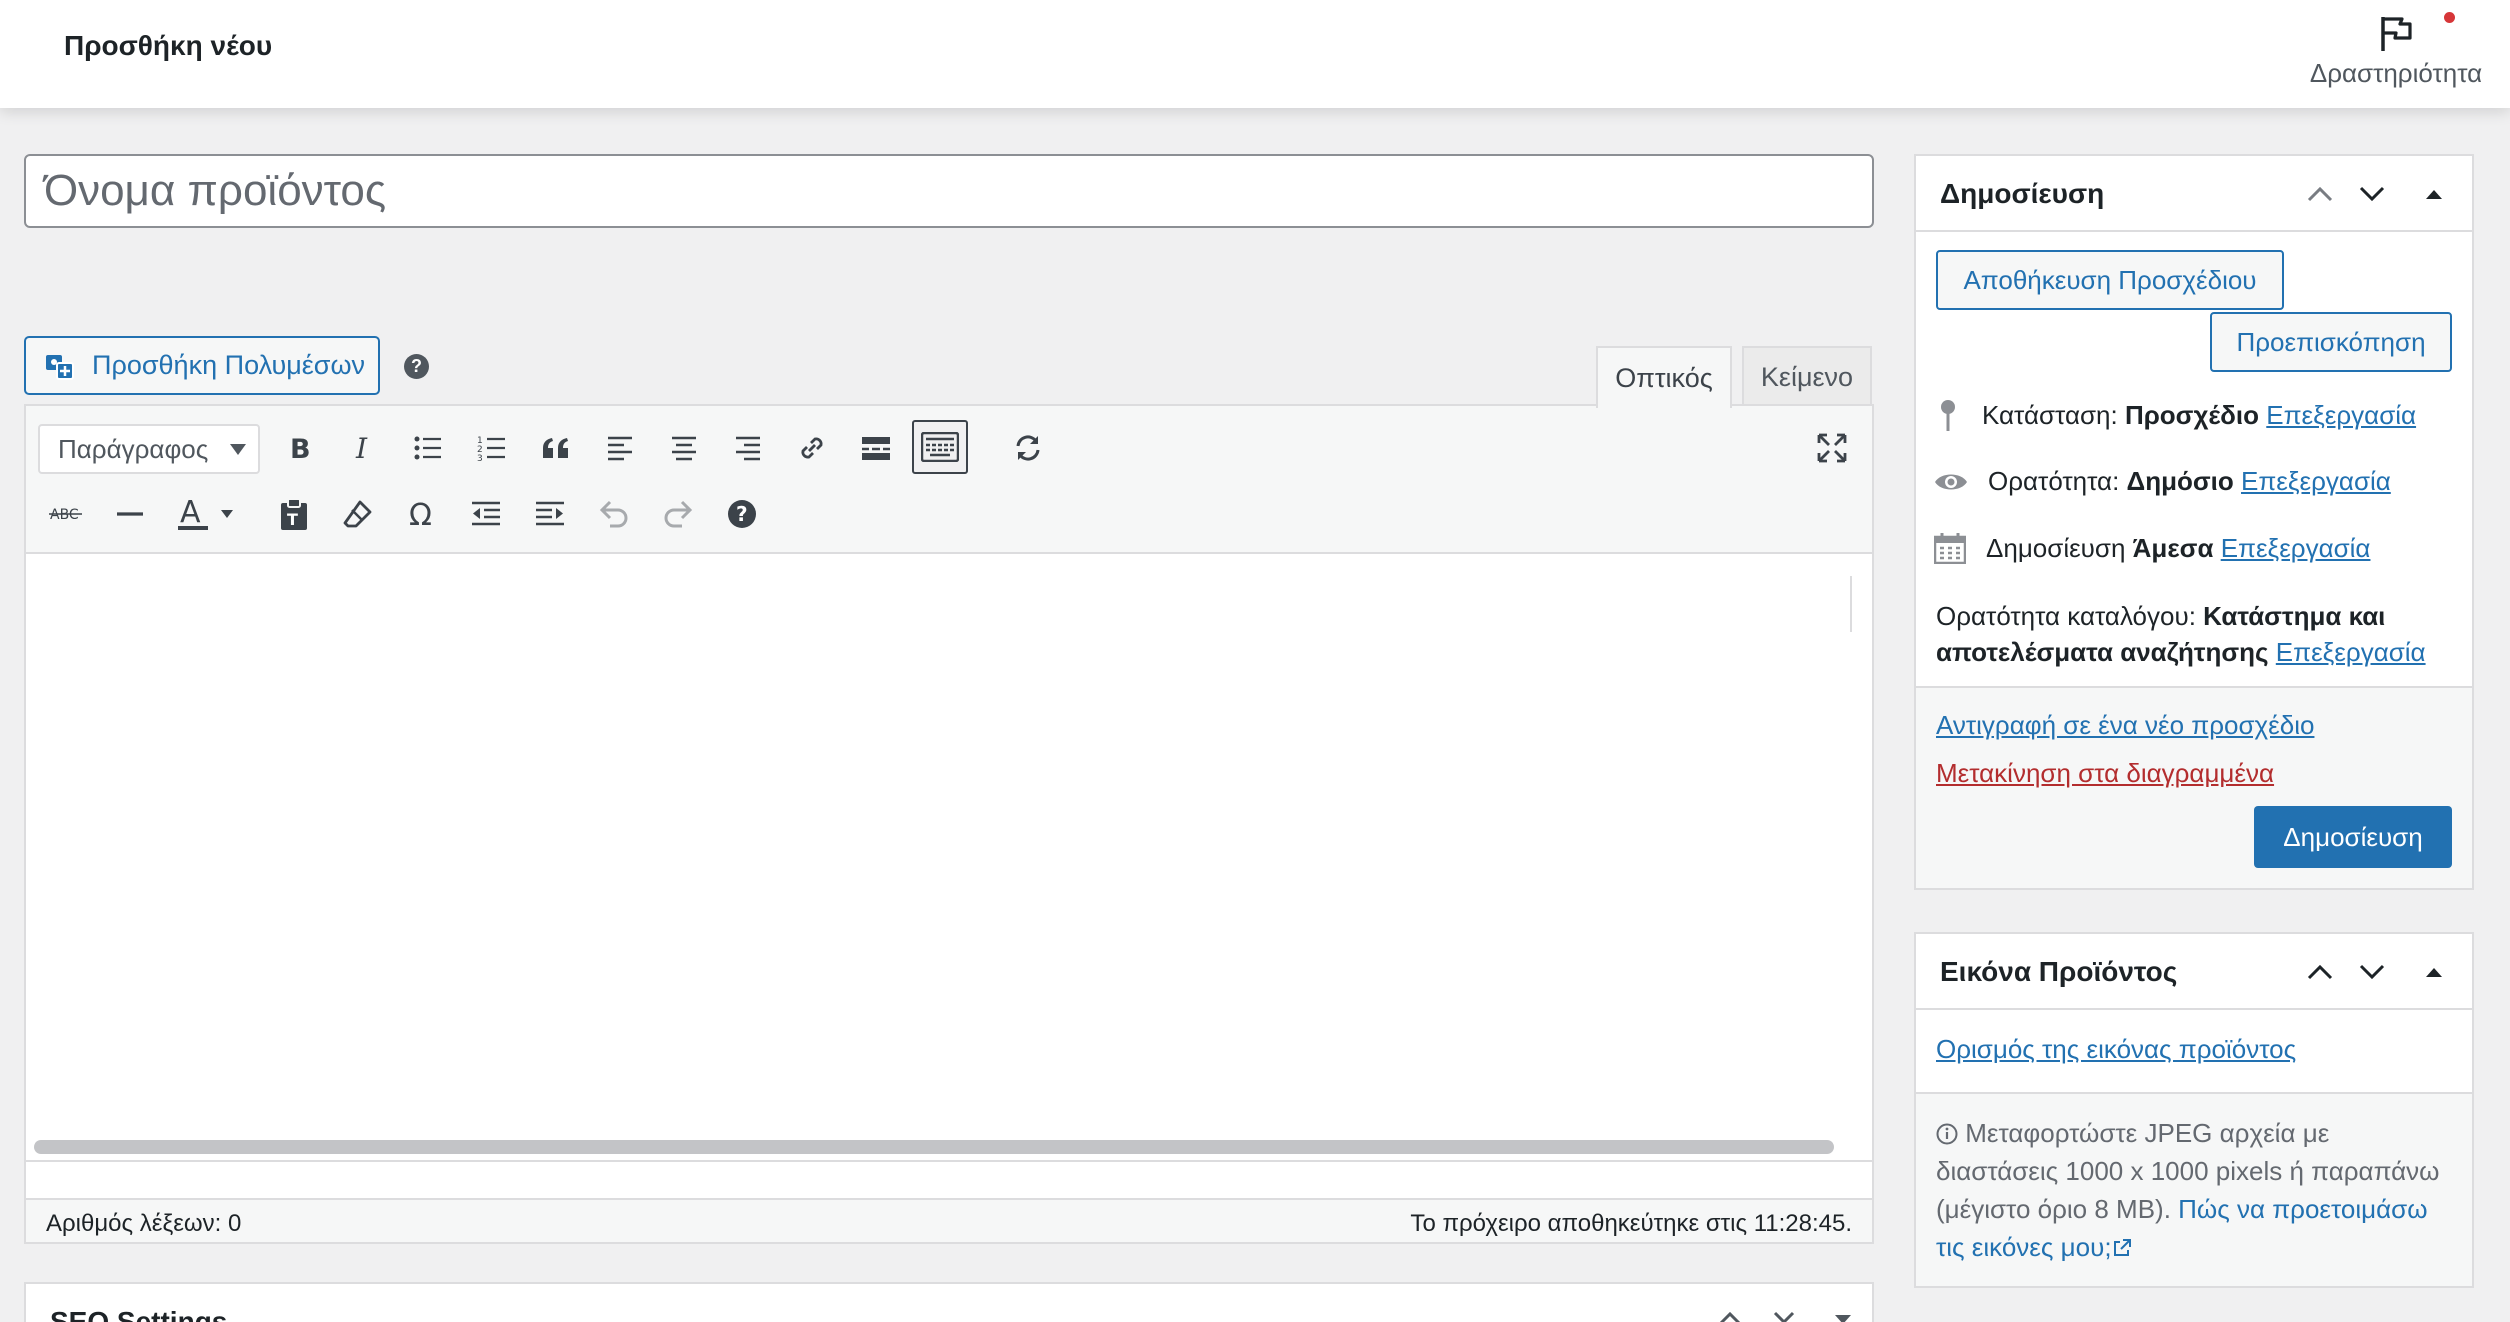 This screenshot has width=2510, height=1322. Describe the element at coordinates (1631, 1223) in the screenshot. I see `autosave-status: Το πρόχειρο αποθηκεύτηκε στις 11:28:45.` at that location.